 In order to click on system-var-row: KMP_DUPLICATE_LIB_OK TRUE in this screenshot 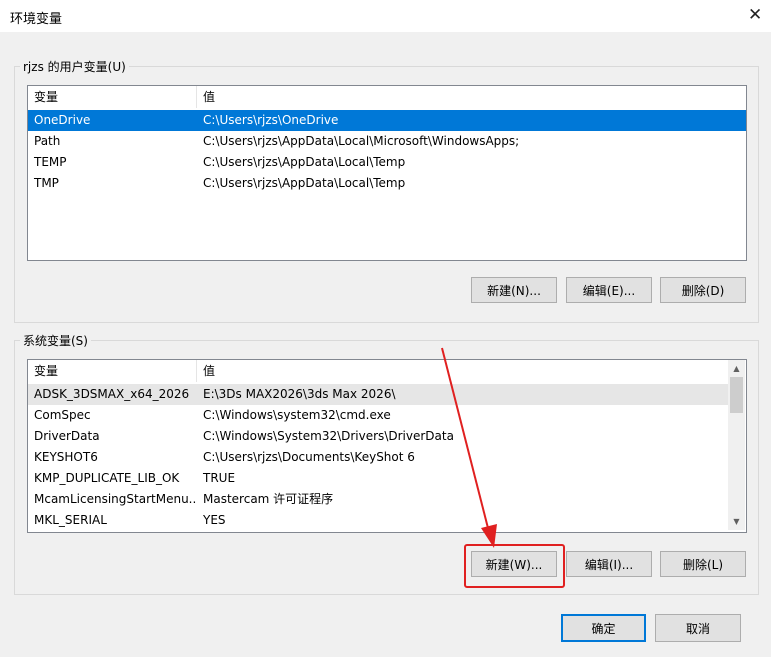, I will do `click(378, 478)`.